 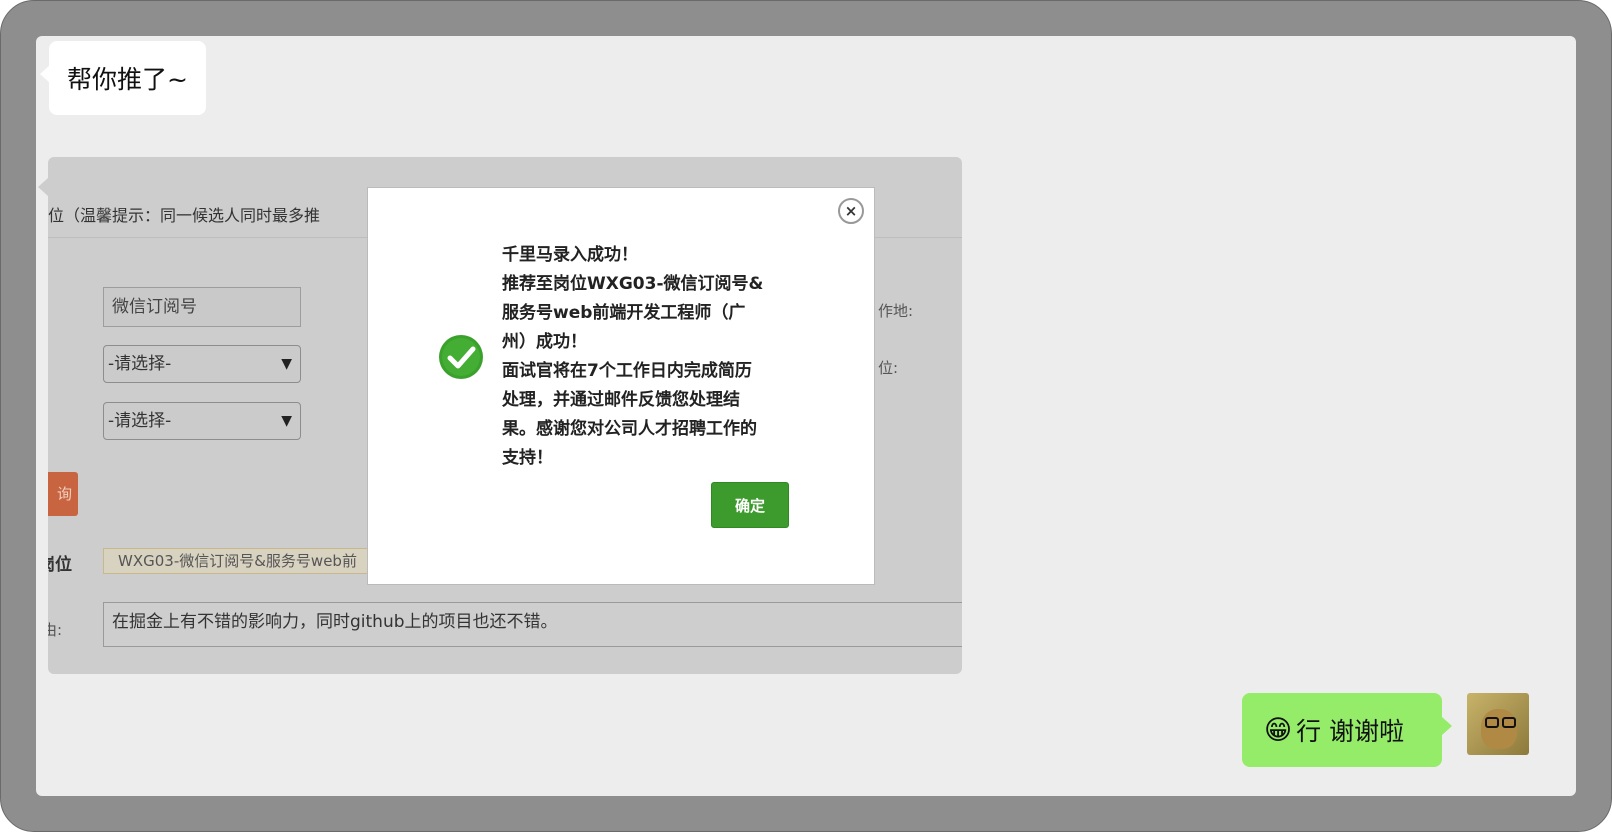 What do you see at coordinates (1492, 722) in the screenshot?
I see `glasses-left-icon` at bounding box center [1492, 722].